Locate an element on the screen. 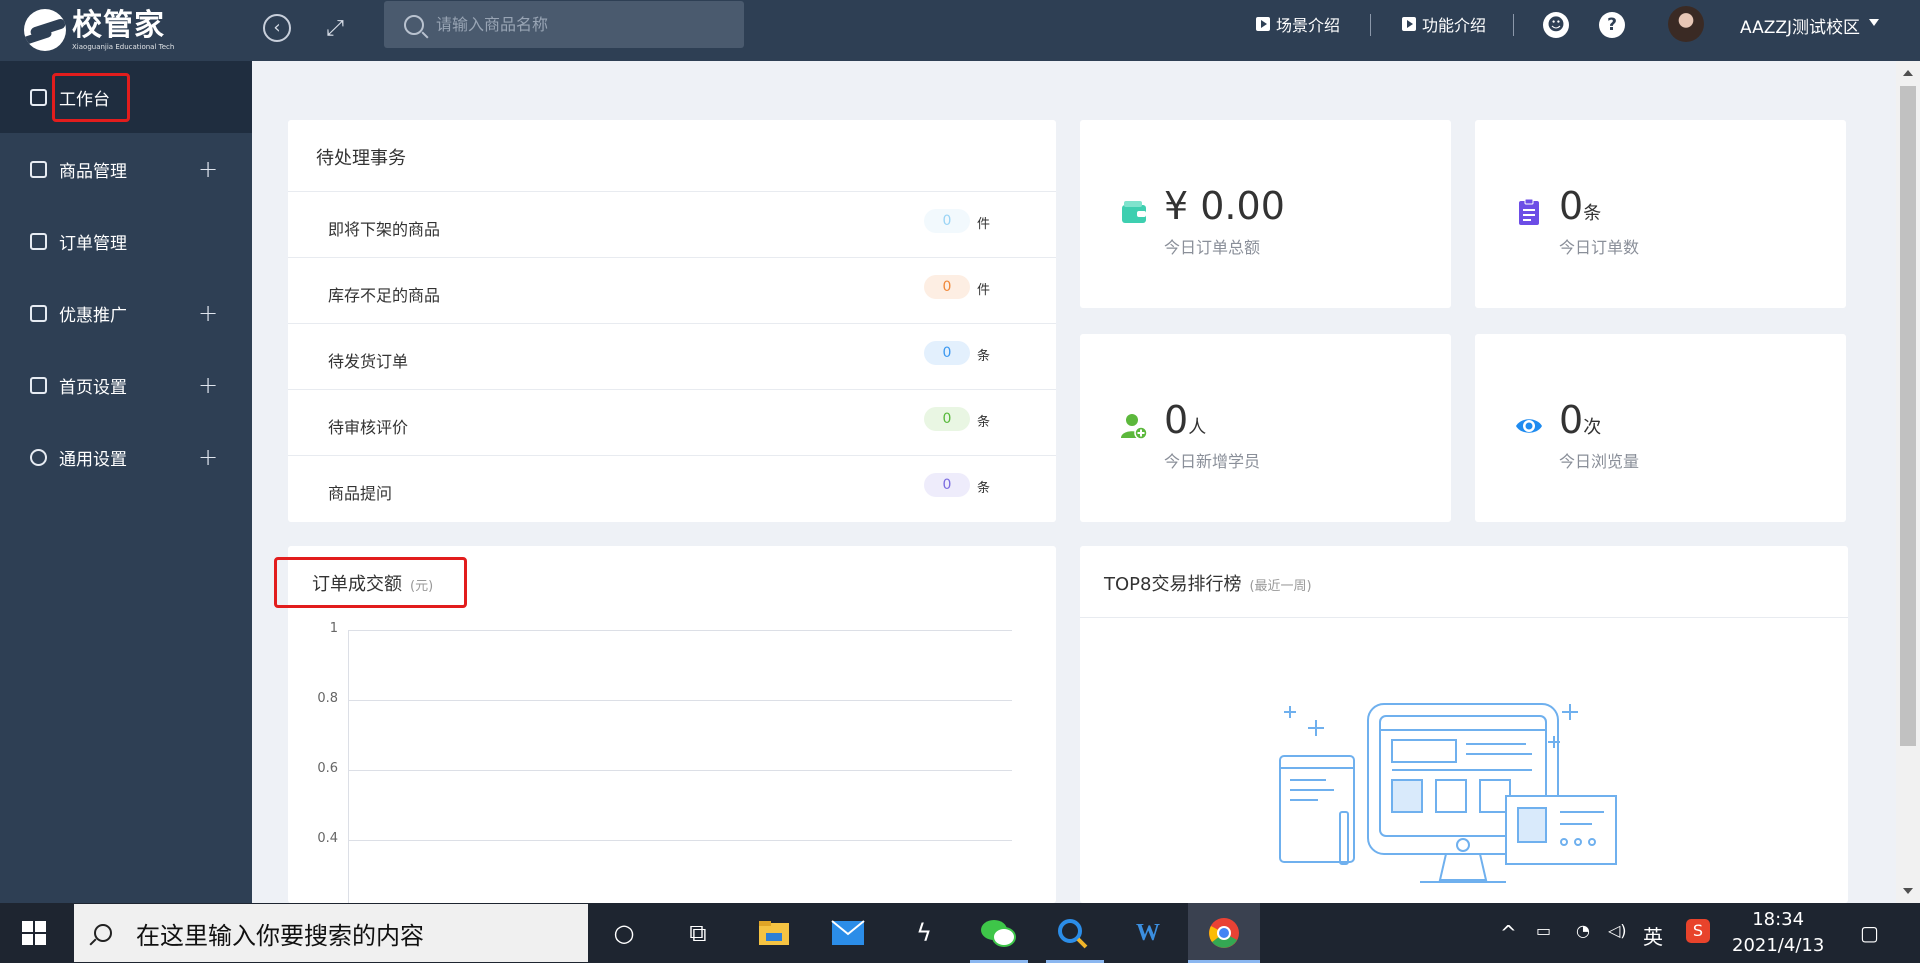  product-search is located at coordinates (564, 24).